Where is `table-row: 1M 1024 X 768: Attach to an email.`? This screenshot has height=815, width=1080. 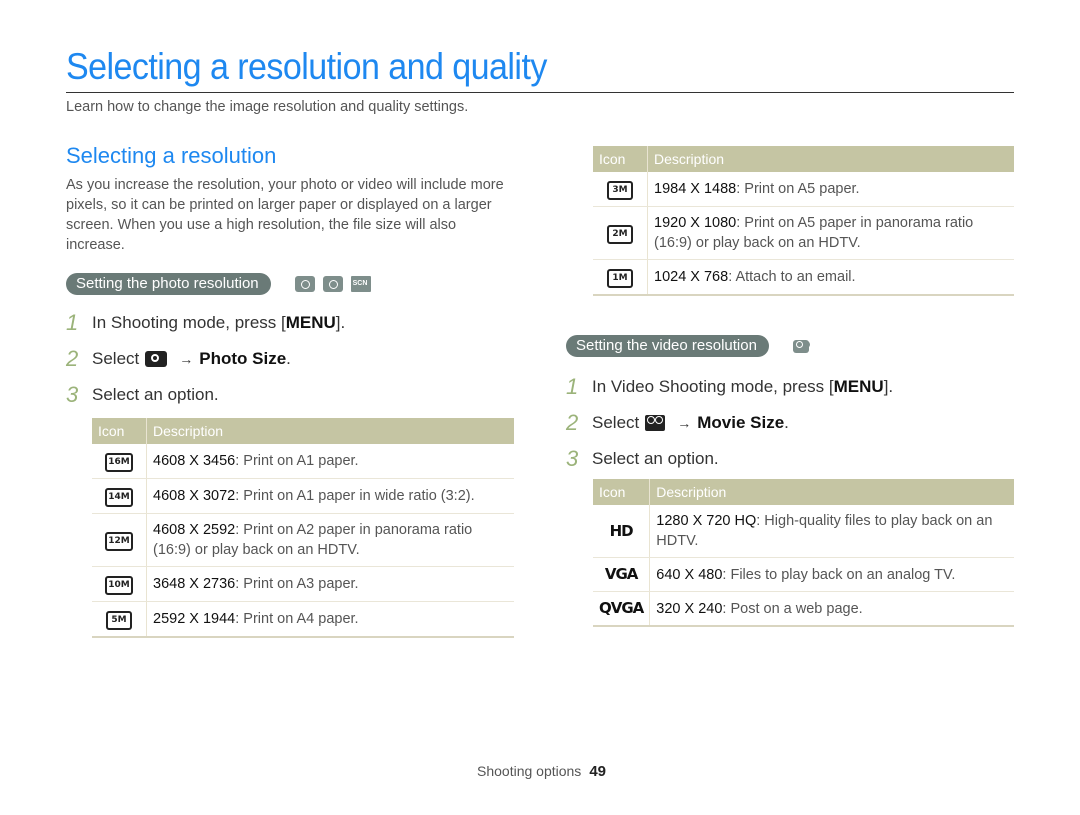
table-row: 1M 1024 X 768: Attach to an email. is located at coordinates (803, 277).